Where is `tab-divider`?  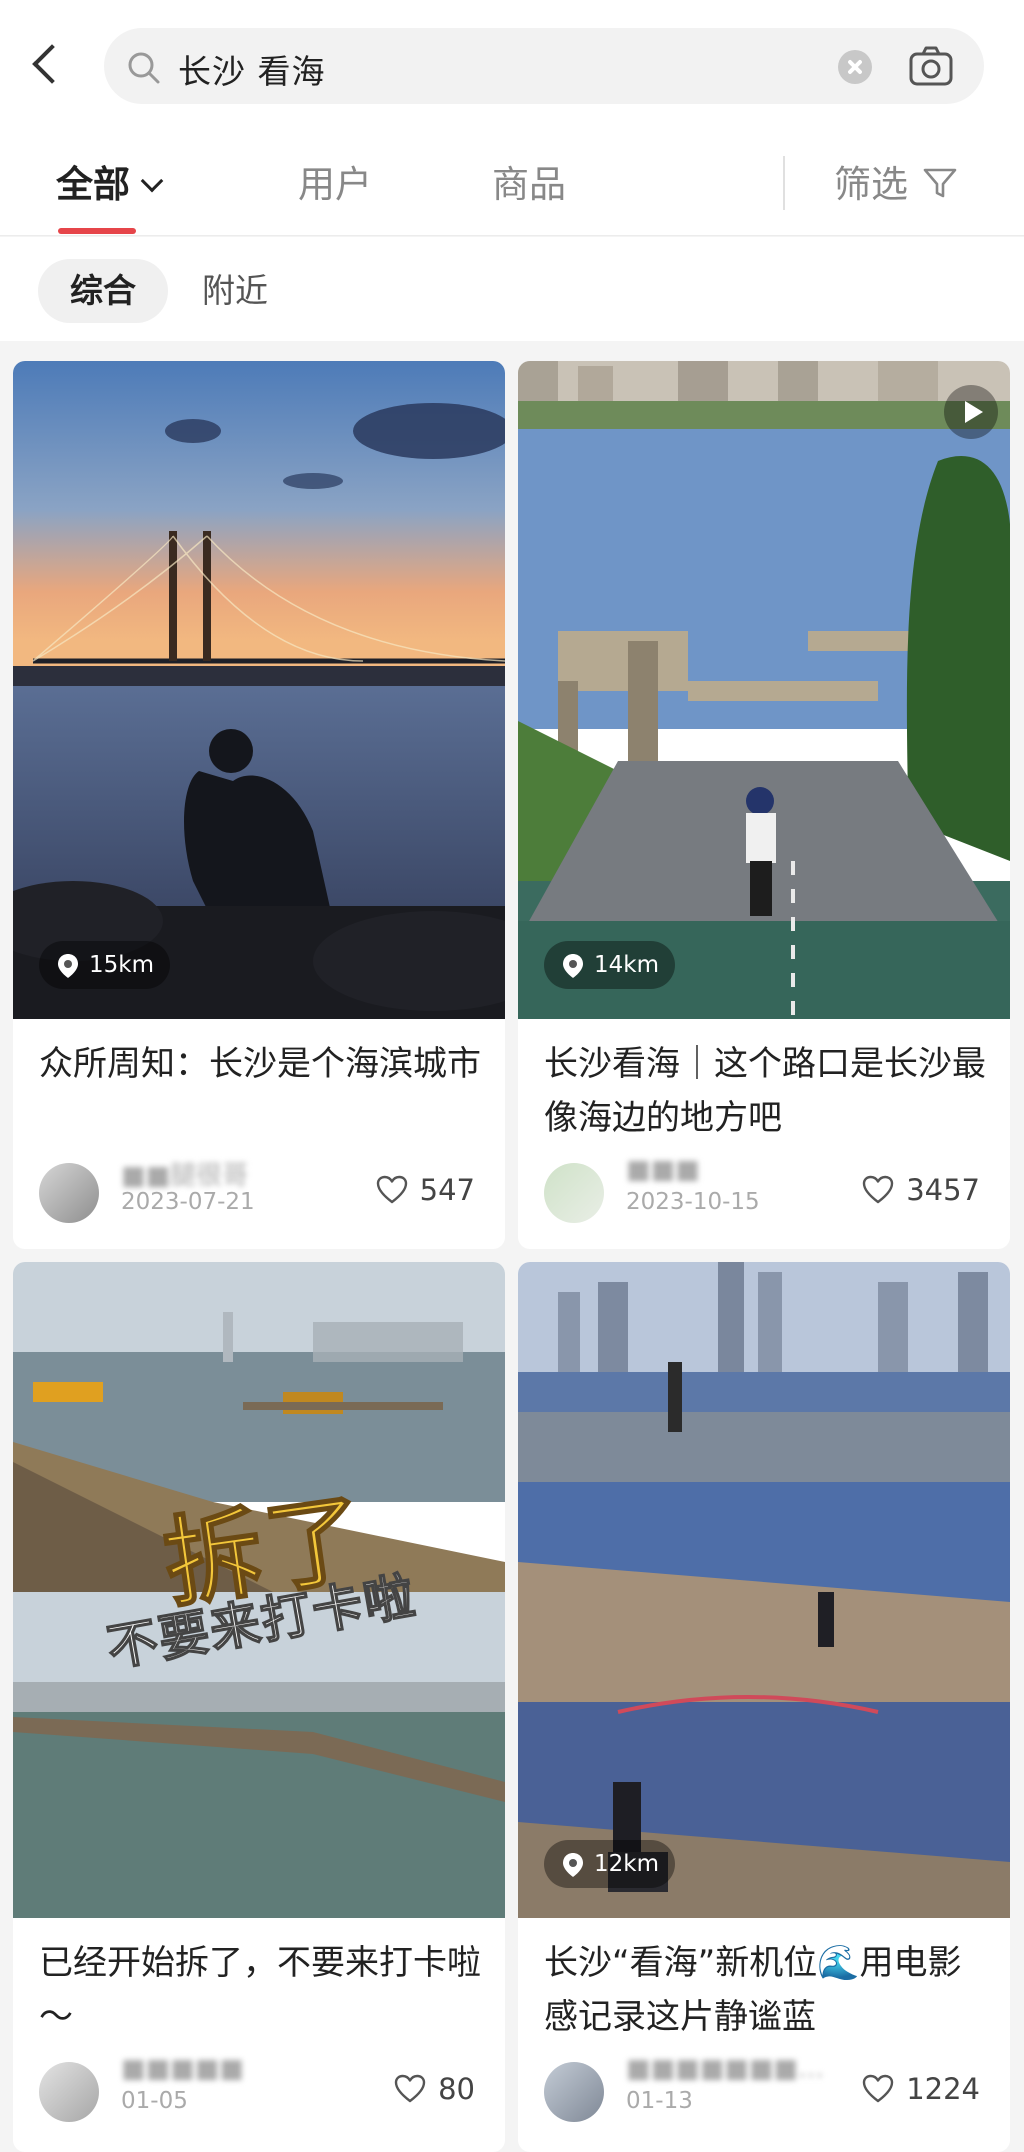 tab-divider is located at coordinates (784, 183).